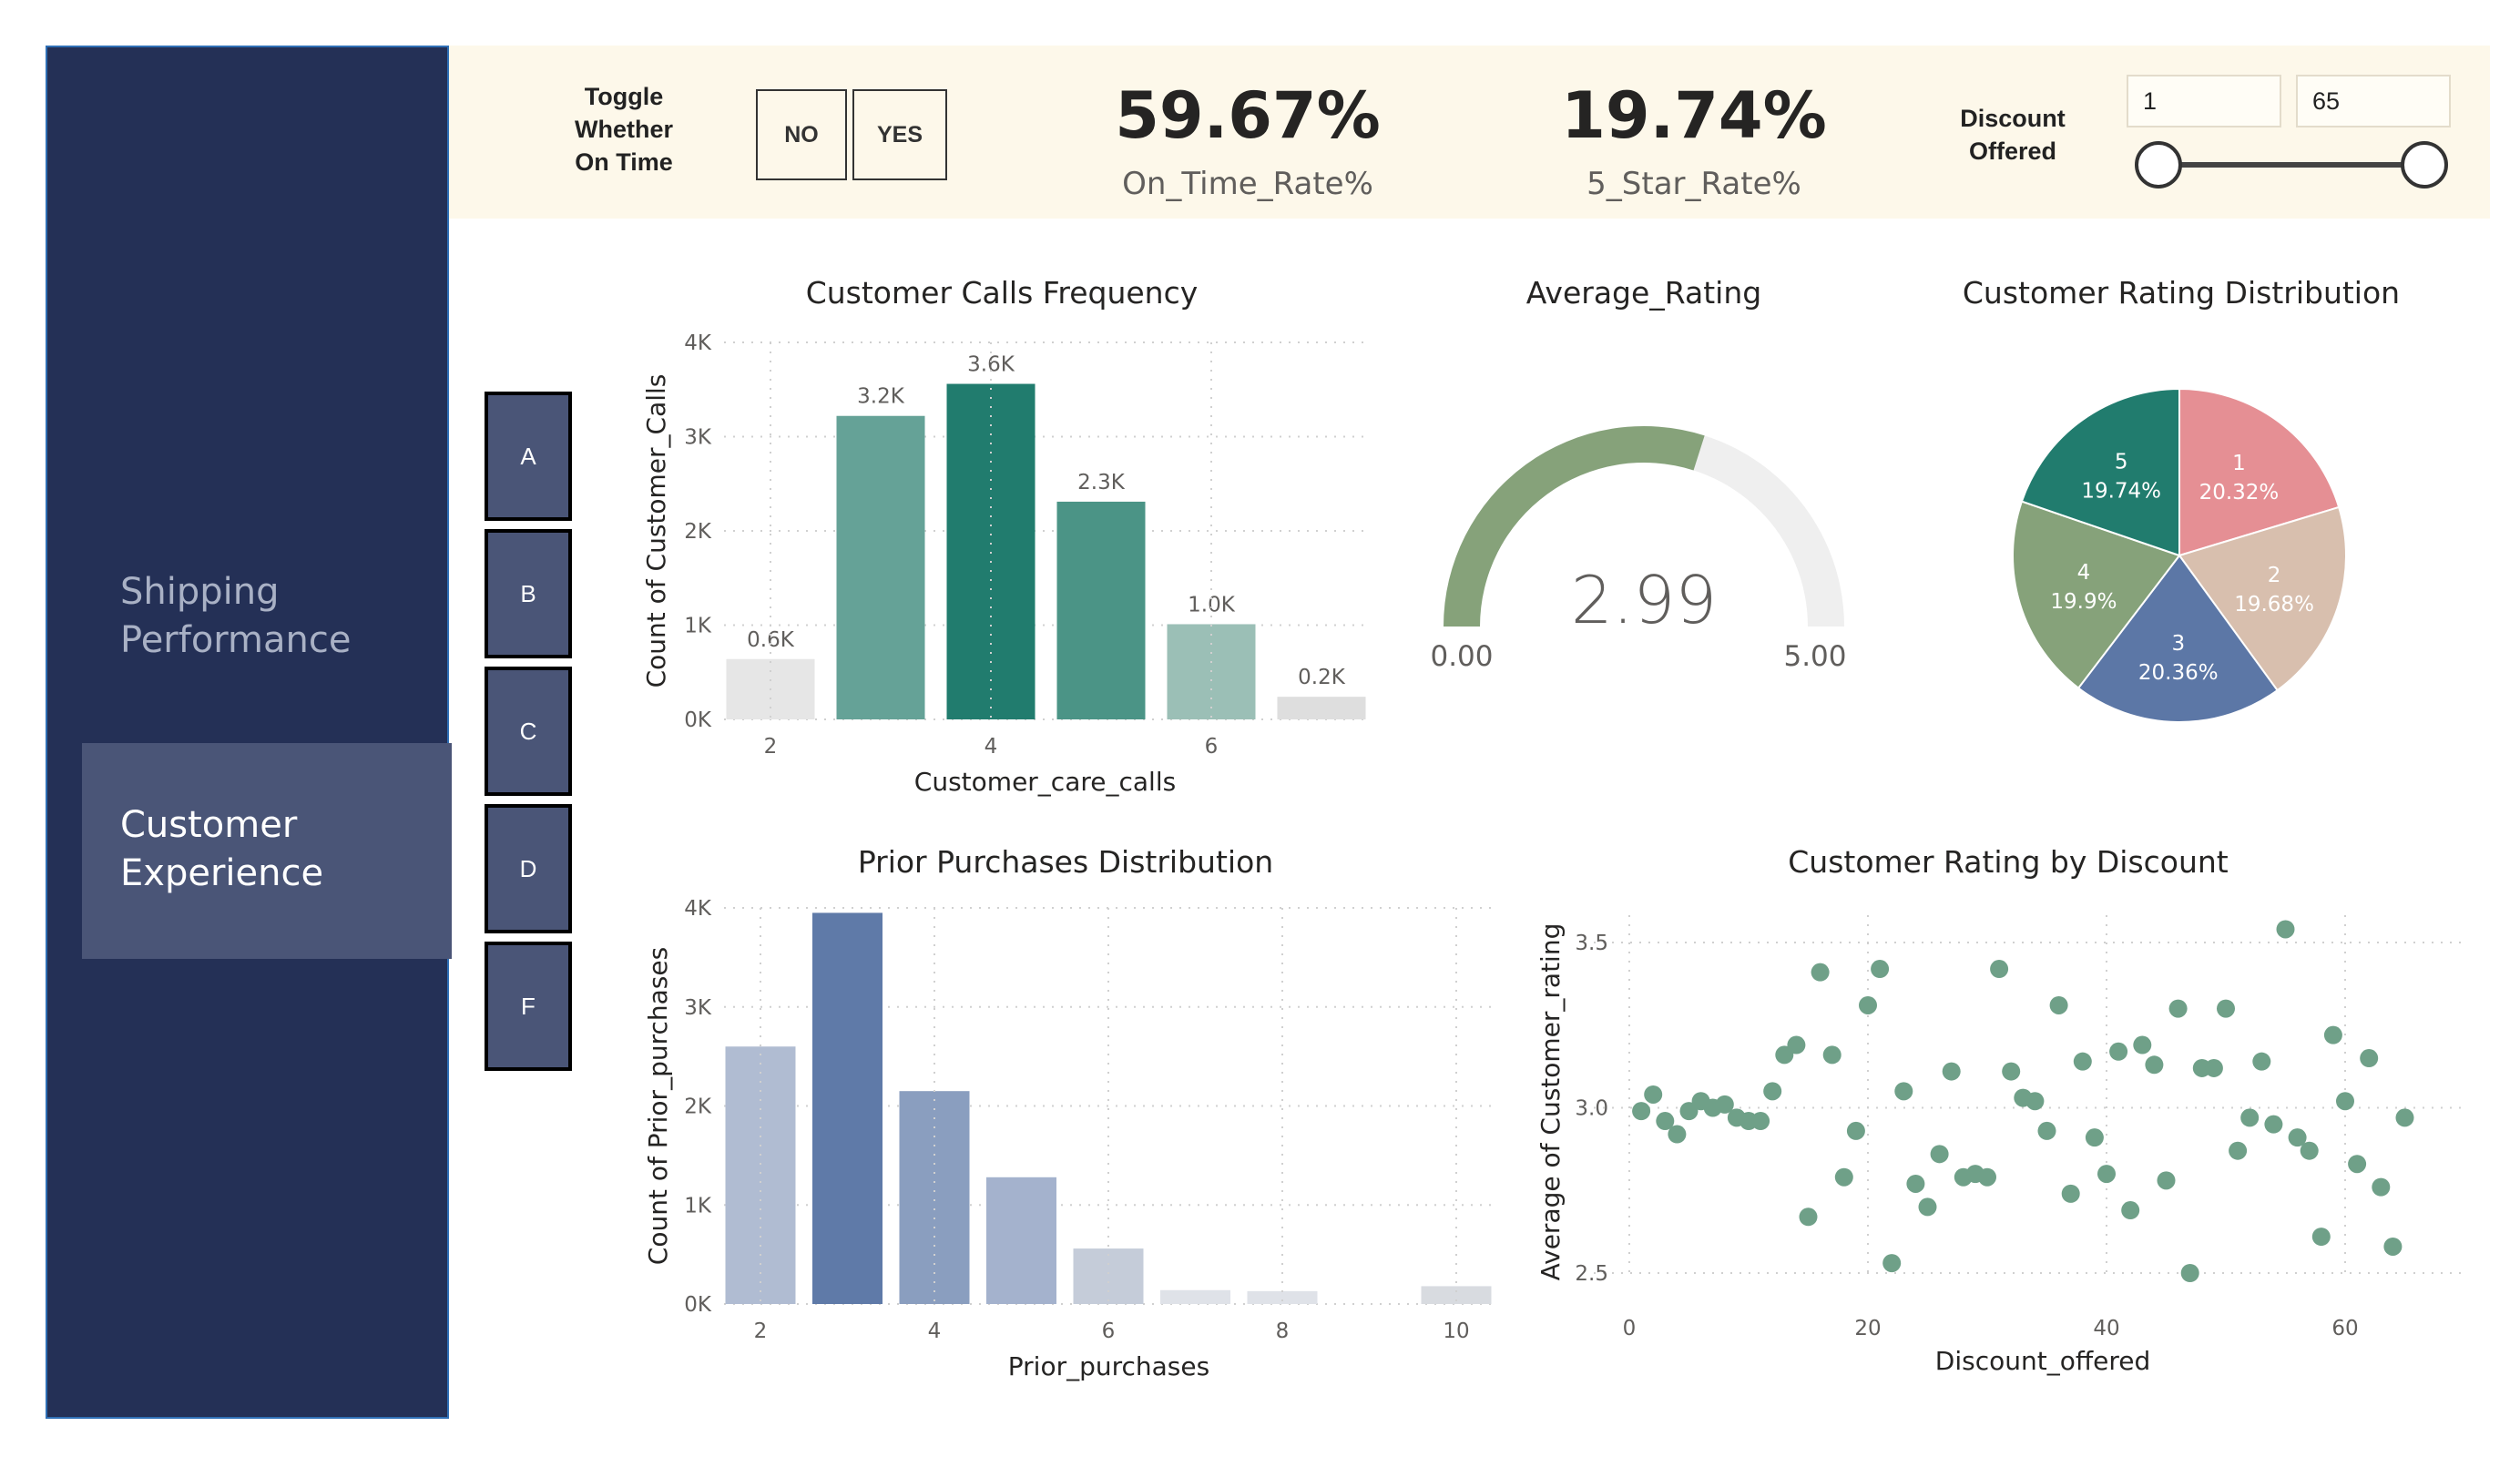 The image size is (2520, 1457). What do you see at coordinates (1212, 604) in the screenshot?
I see `data-label: 1.0K` at bounding box center [1212, 604].